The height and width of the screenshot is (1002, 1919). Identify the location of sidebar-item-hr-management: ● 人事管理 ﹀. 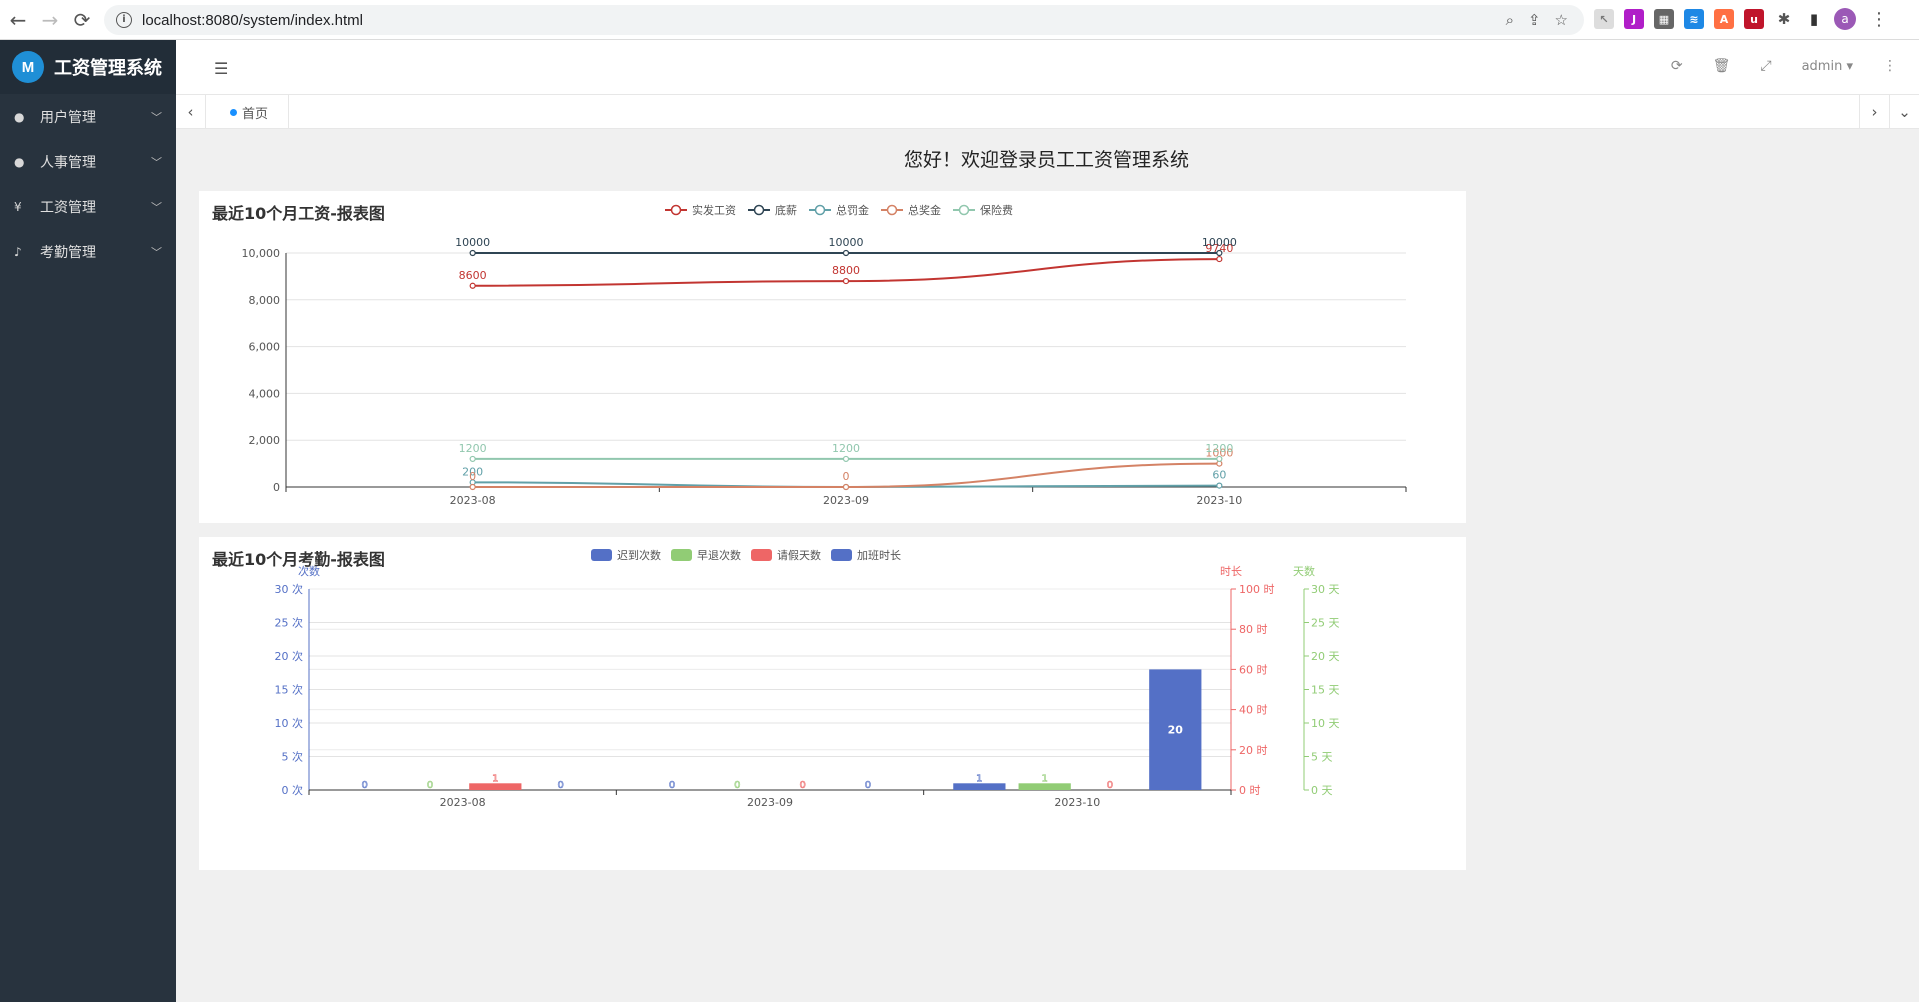
(88, 161).